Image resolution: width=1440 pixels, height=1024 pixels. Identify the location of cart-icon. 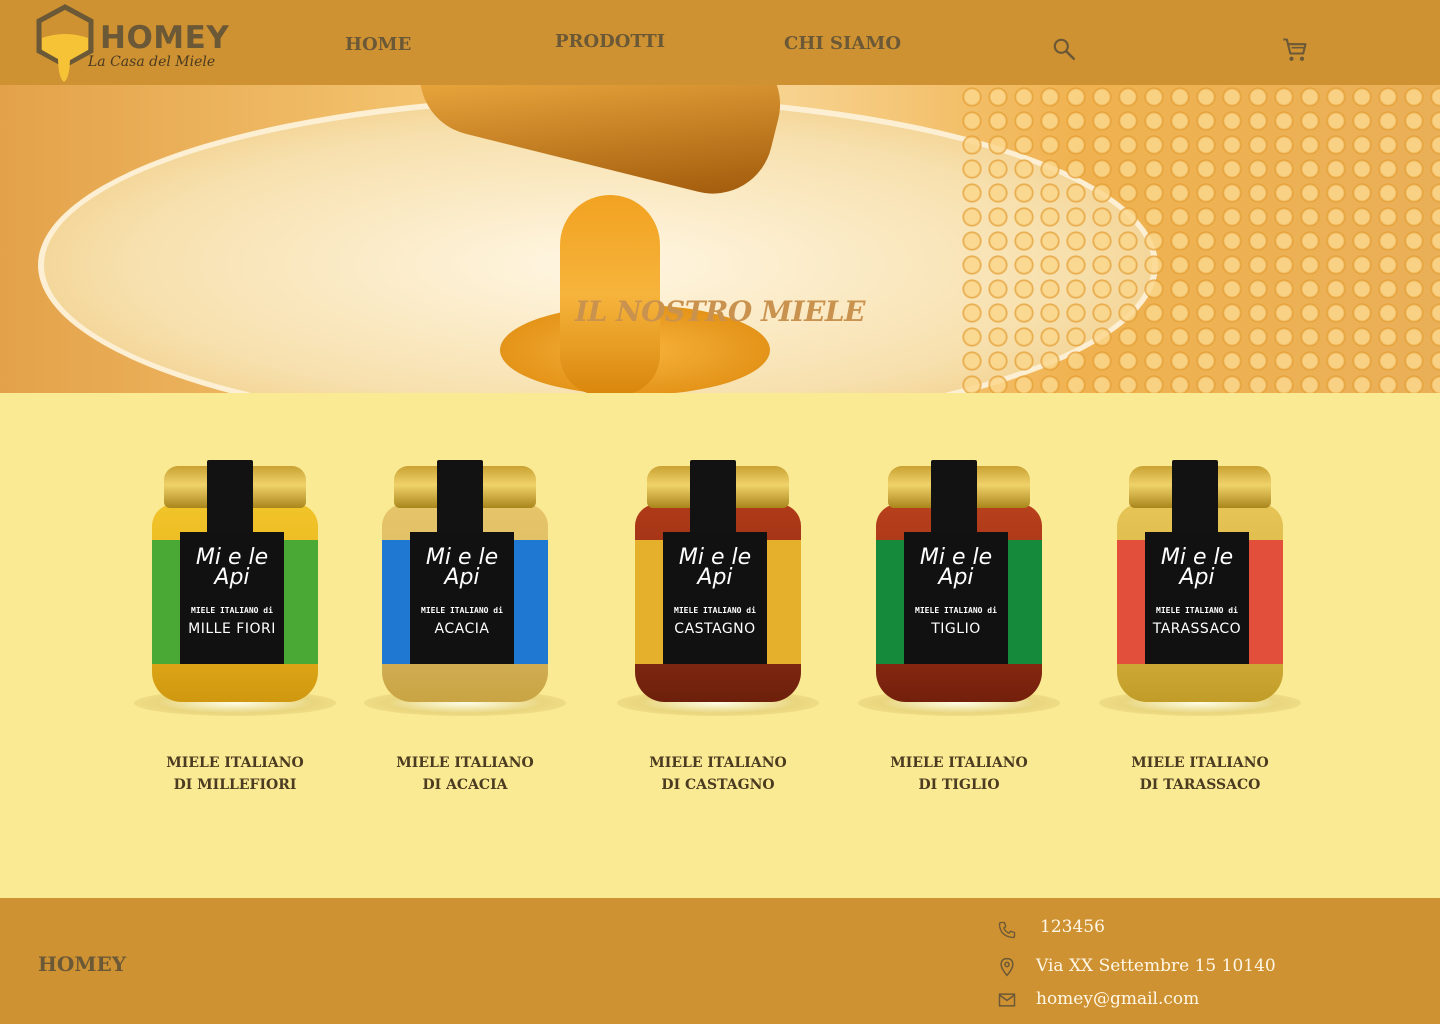
(1295, 49).